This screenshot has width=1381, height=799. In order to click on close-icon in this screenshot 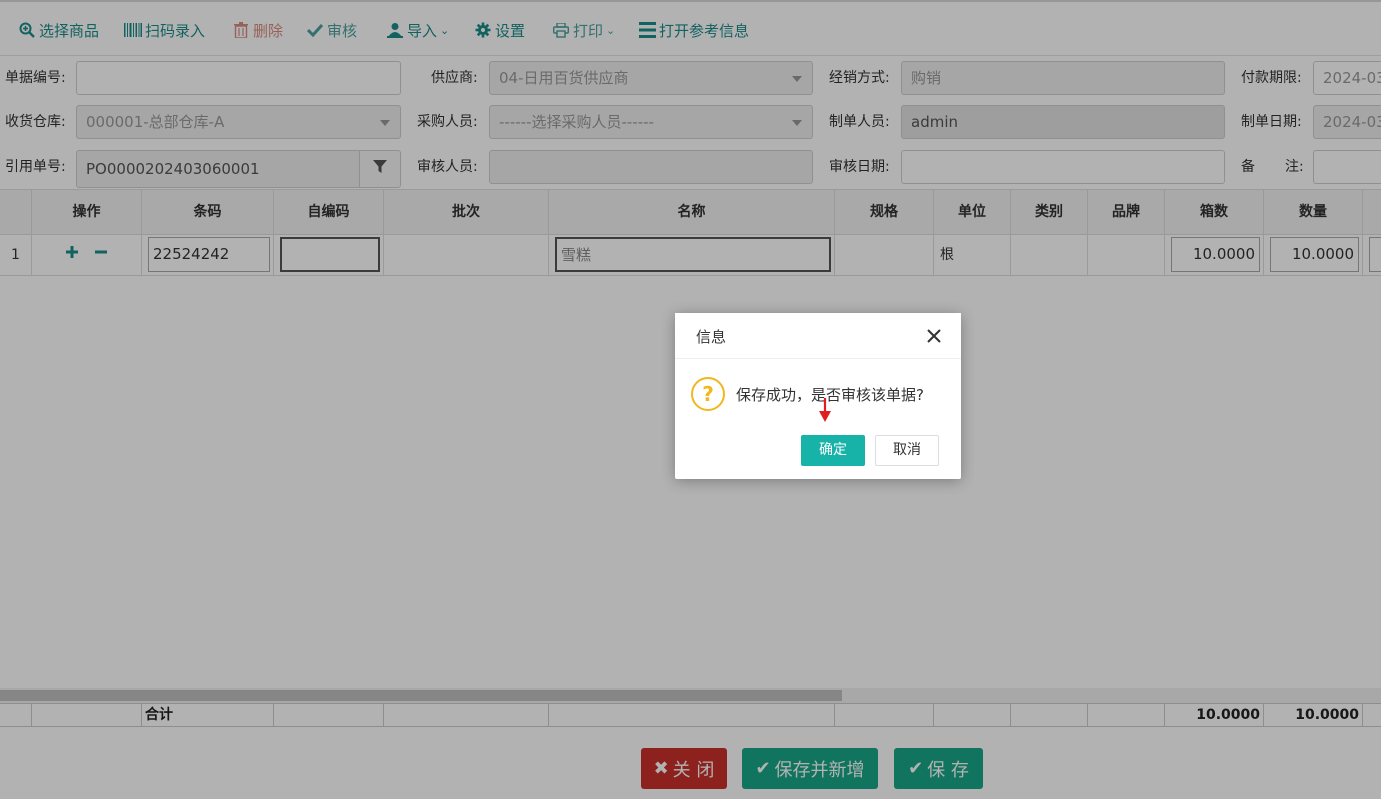, I will do `click(934, 336)`.